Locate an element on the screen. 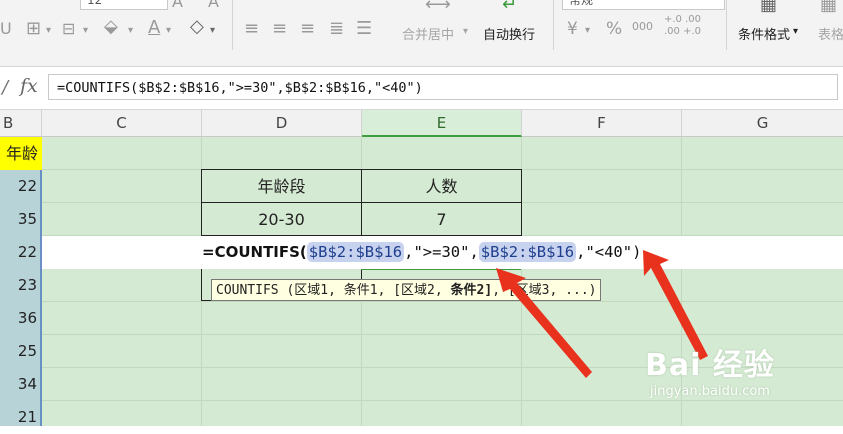 This screenshot has width=843, height=434. watermark-url: jingyan.baidu.com is located at coordinates (710, 391).